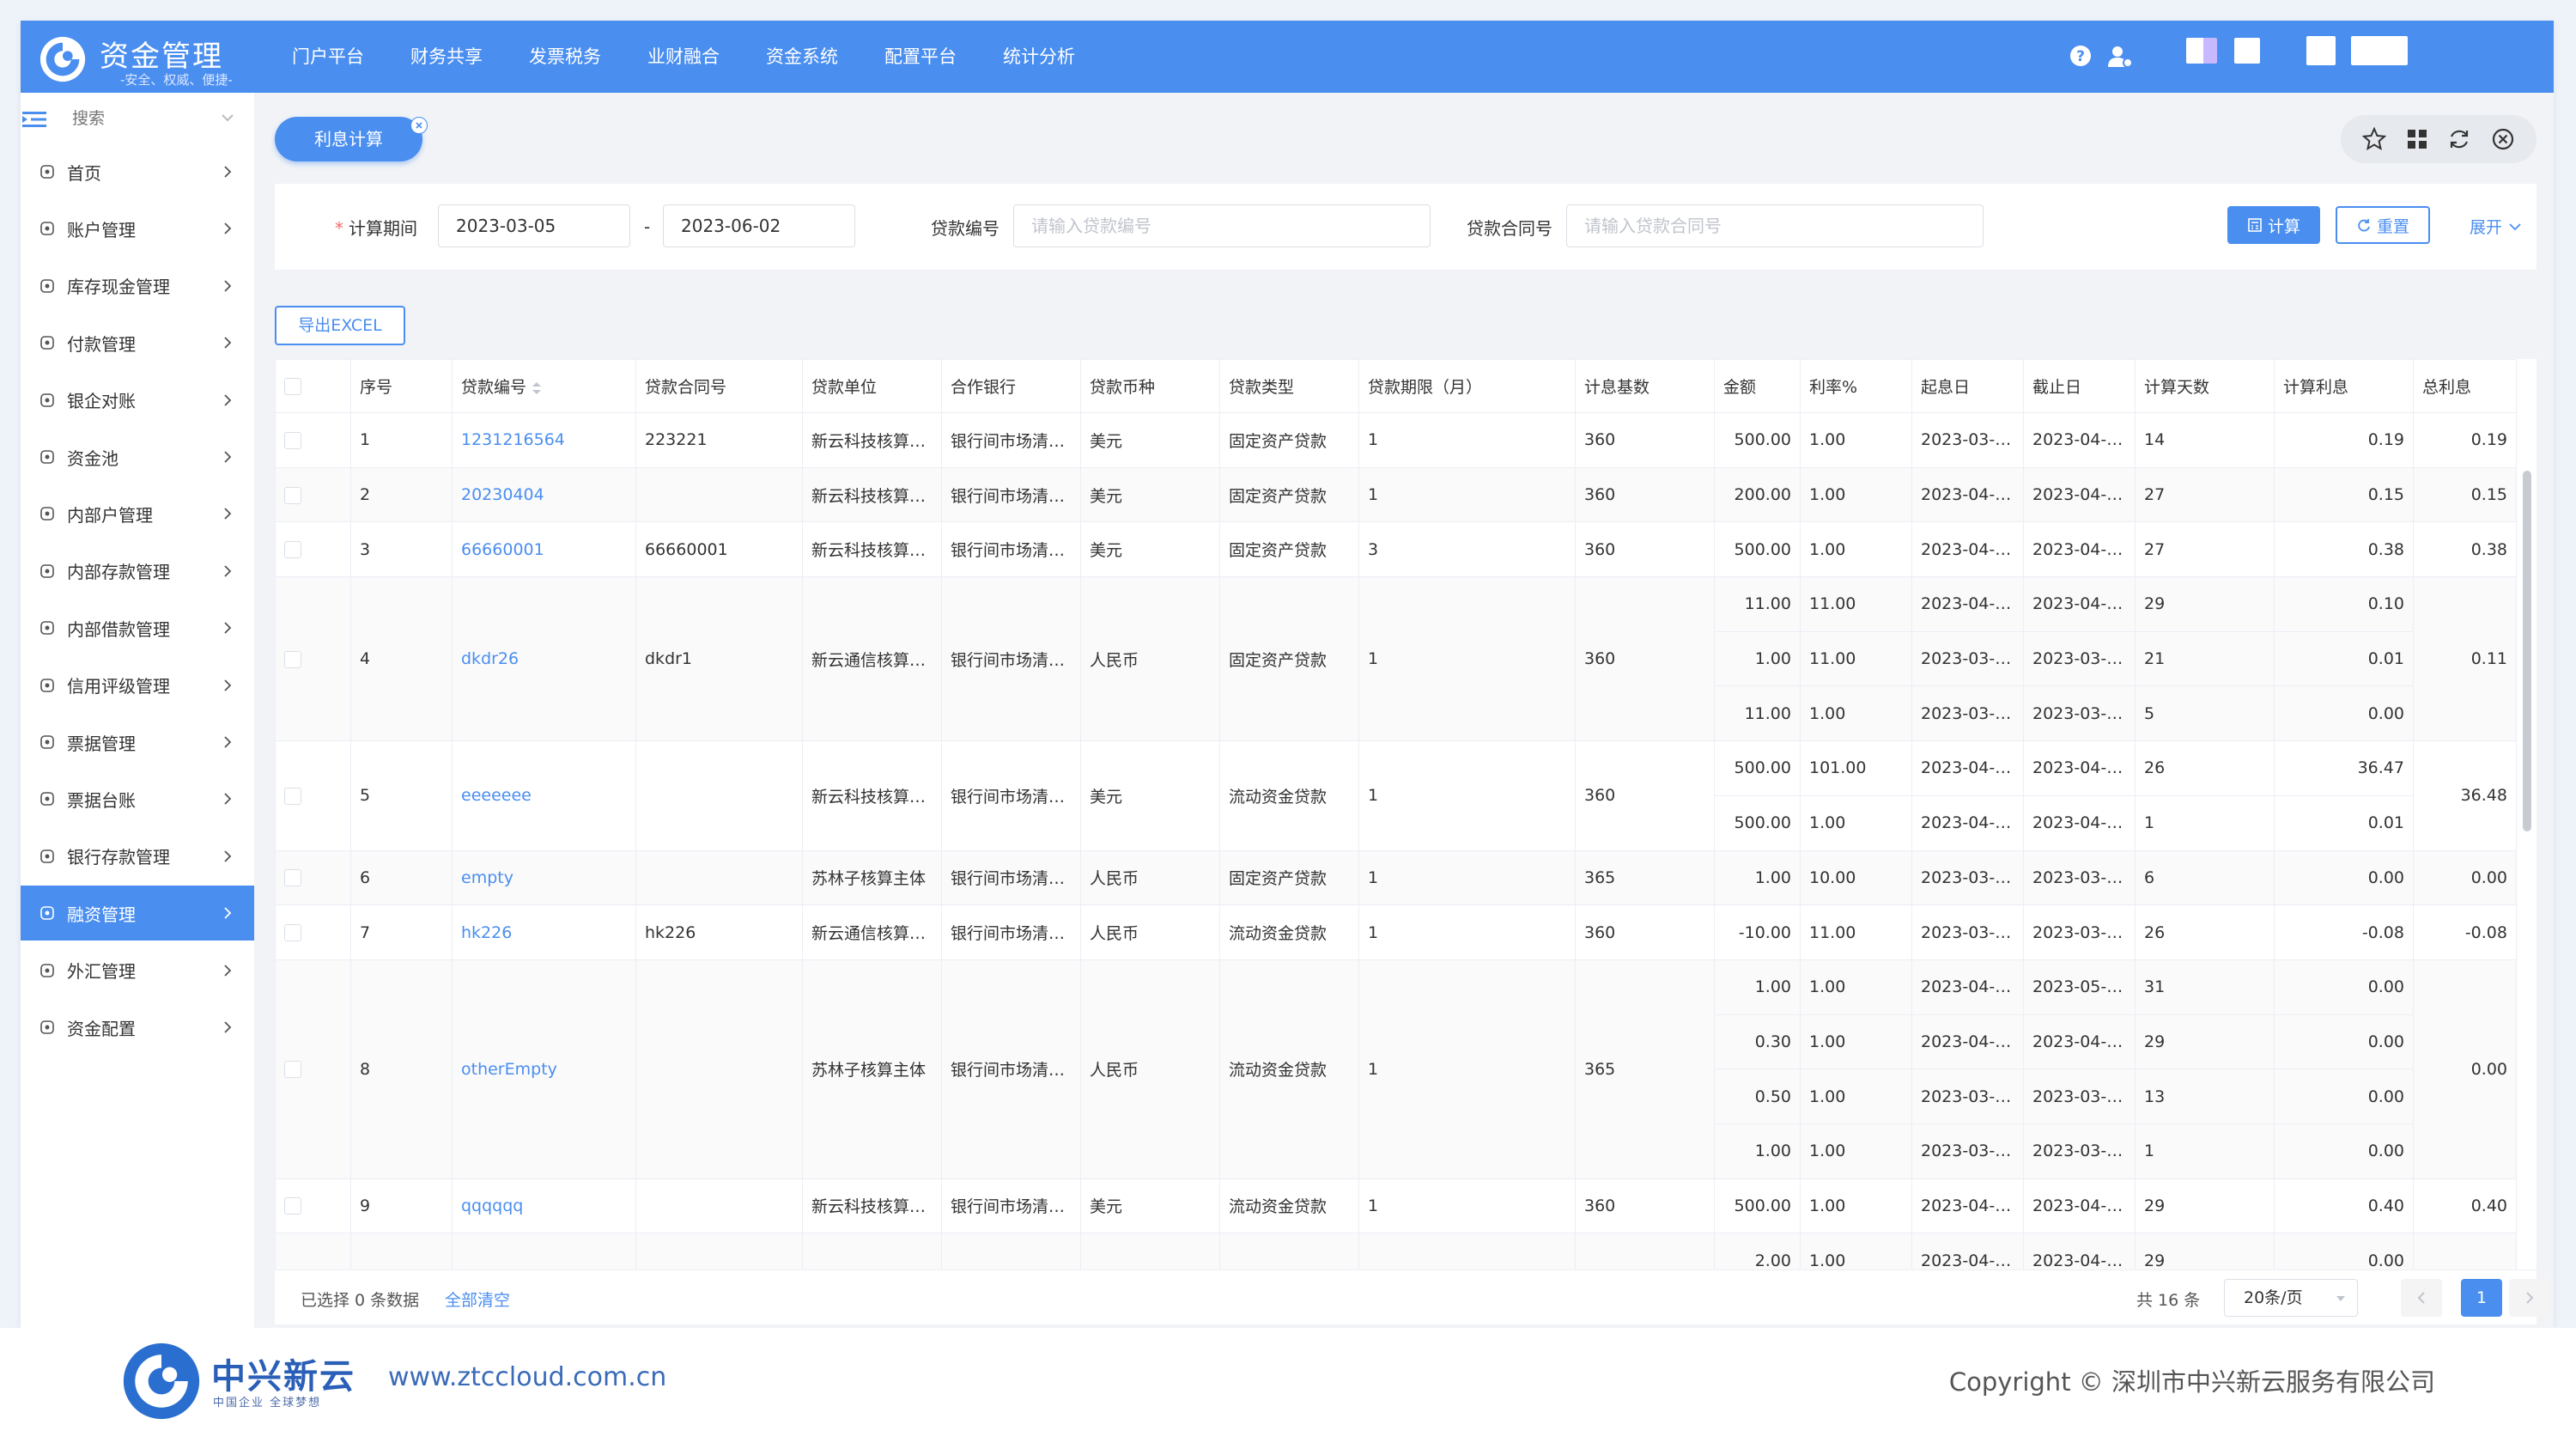  What do you see at coordinates (228, 118) in the screenshot?
I see `chevron-down-icon` at bounding box center [228, 118].